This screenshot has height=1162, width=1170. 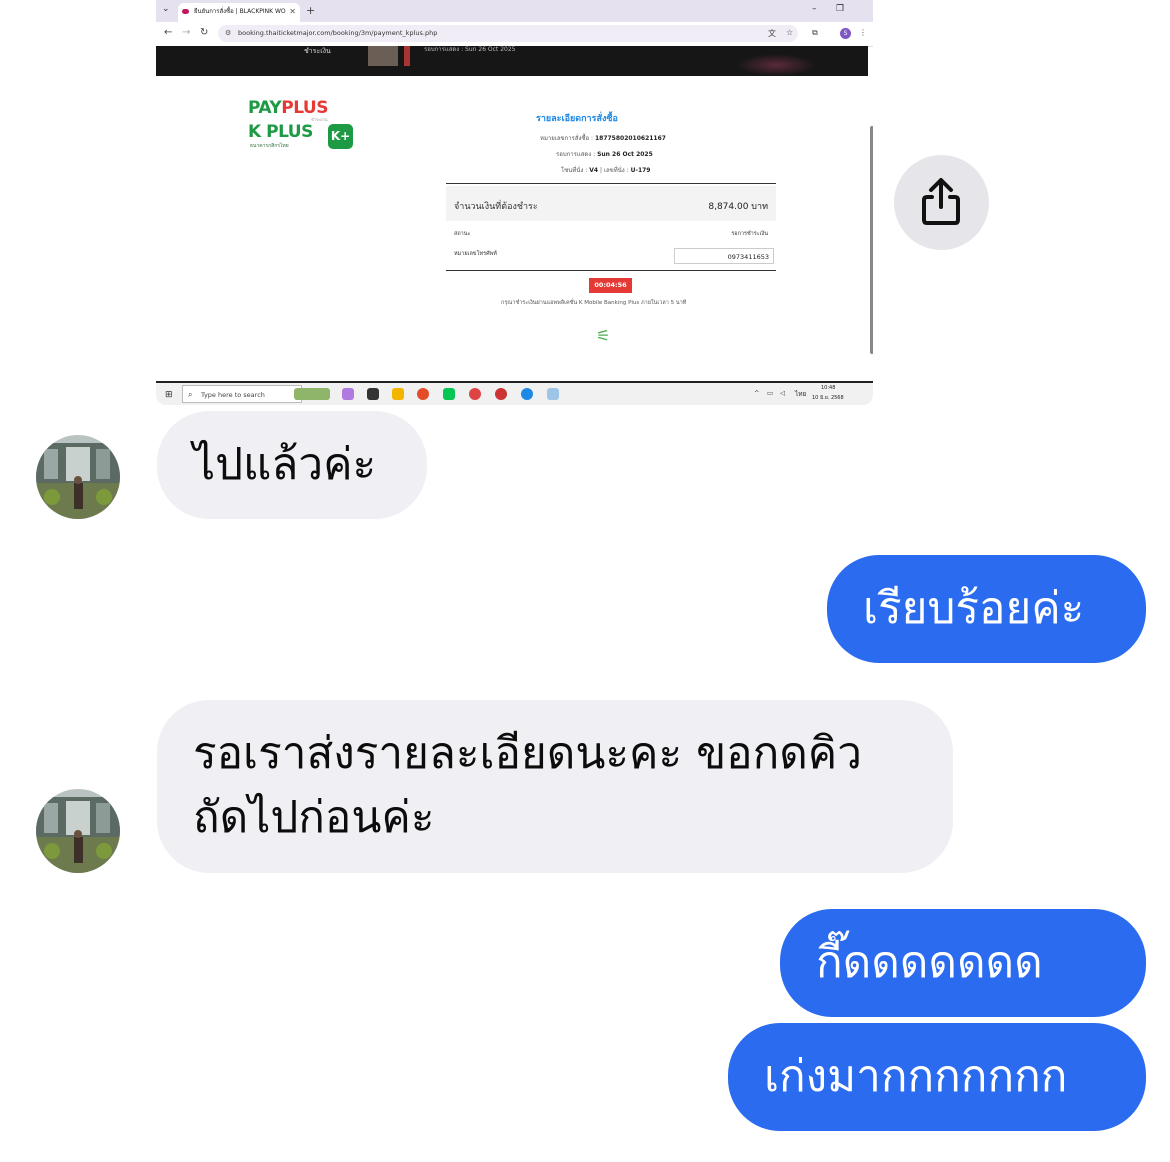 What do you see at coordinates (738, 207) in the screenshot?
I see `amount-value: 8,874.00 บาท` at bounding box center [738, 207].